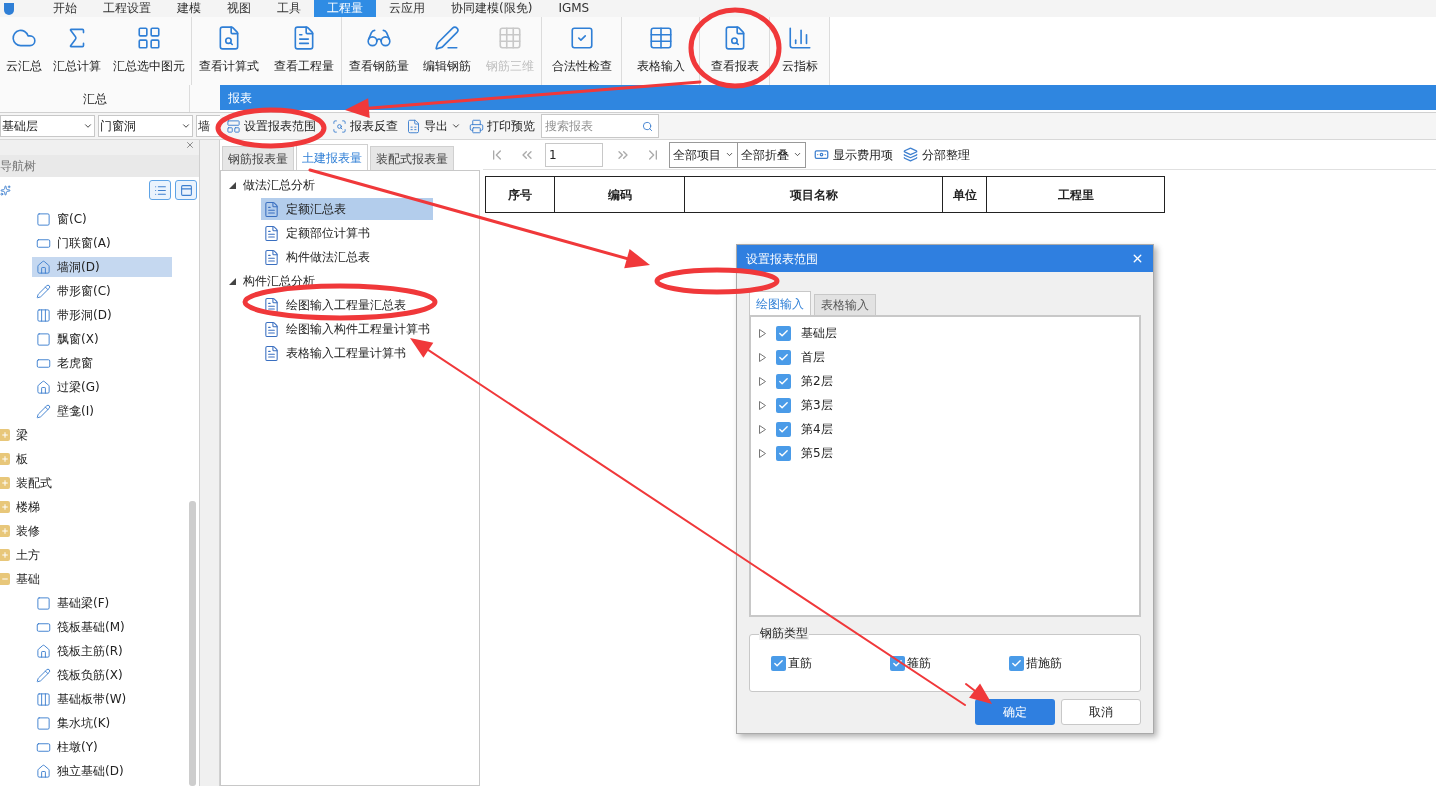  What do you see at coordinates (22, 435) in the screenshot?
I see `tree-item: 梁` at bounding box center [22, 435].